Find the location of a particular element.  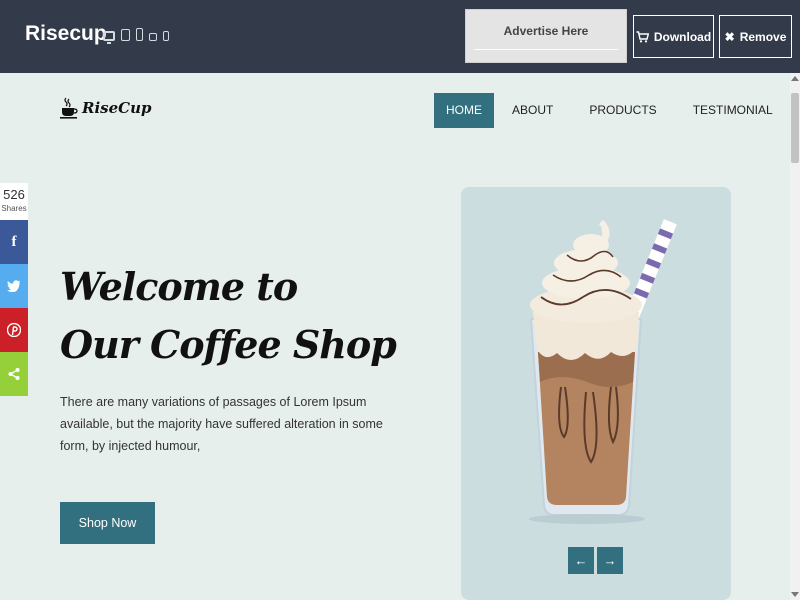

share-sidebar: 526 Shares f is located at coordinates (14, 289).